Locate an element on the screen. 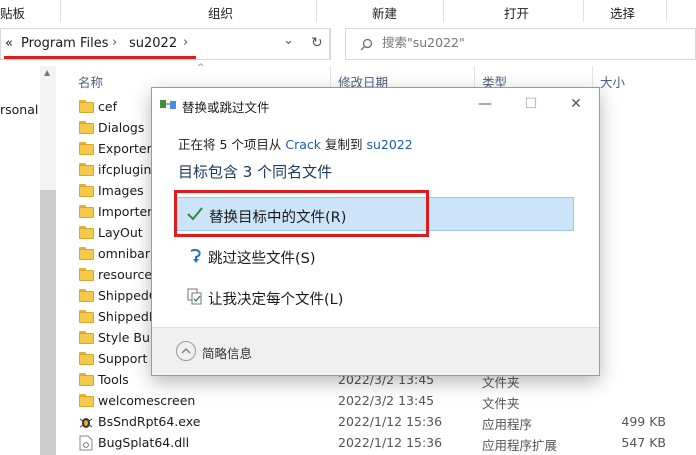  copy-transfer-icon is located at coordinates (168, 104).